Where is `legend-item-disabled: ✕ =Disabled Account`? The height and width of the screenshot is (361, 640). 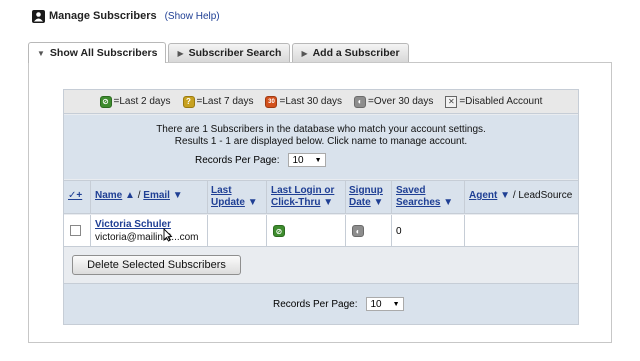
legend-item-disabled: ✕ =Disabled Account is located at coordinates (494, 101).